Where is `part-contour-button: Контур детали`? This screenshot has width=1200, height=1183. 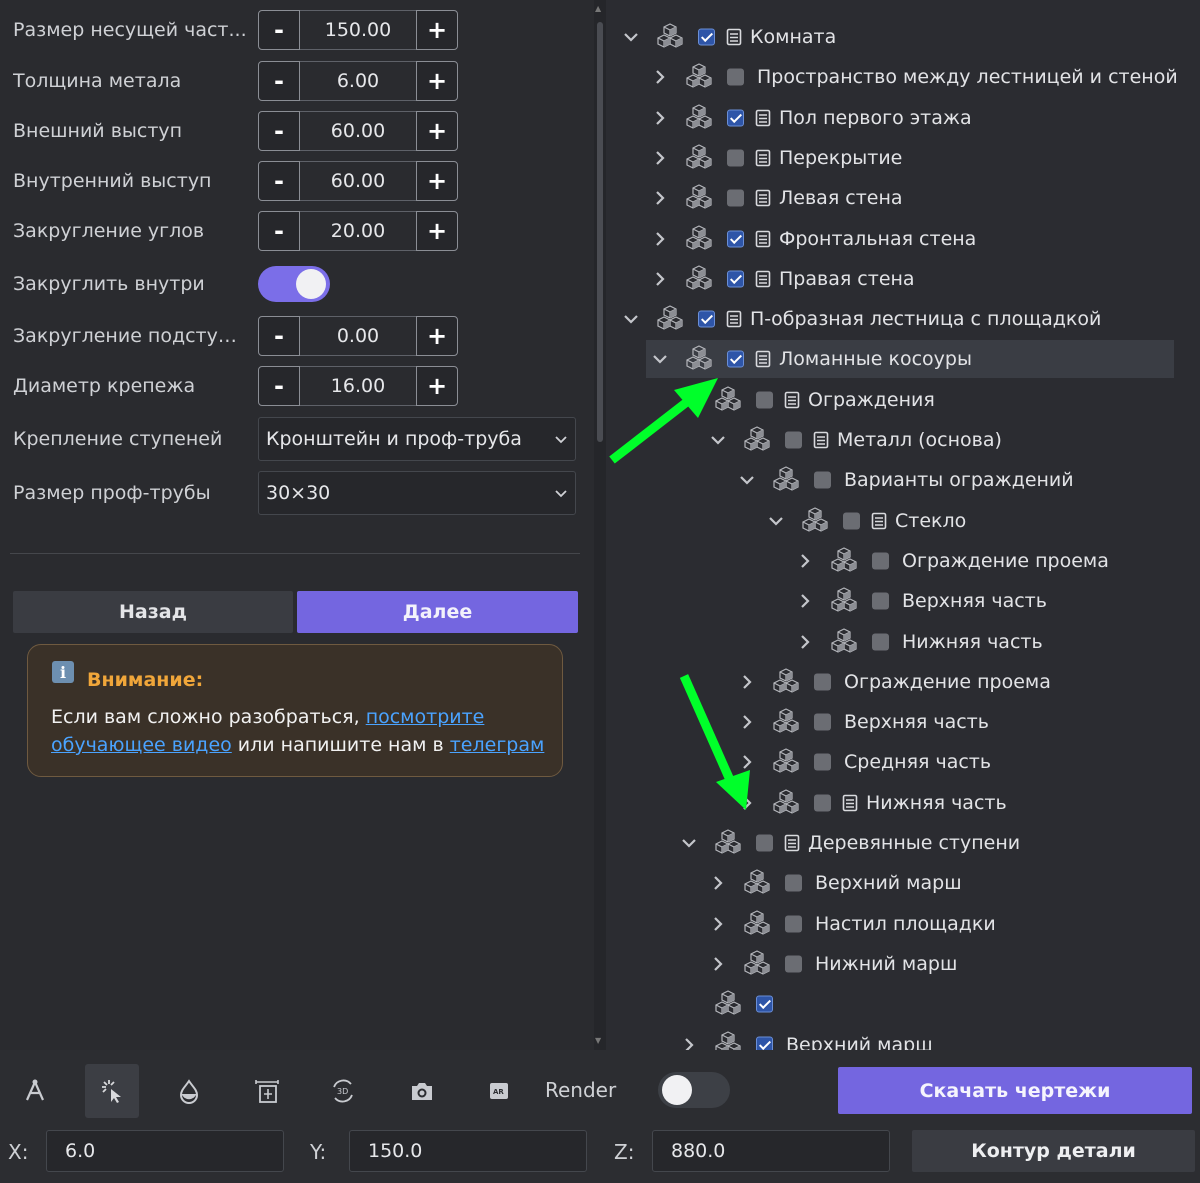
part-contour-button: Контур детали is located at coordinates (1053, 1151).